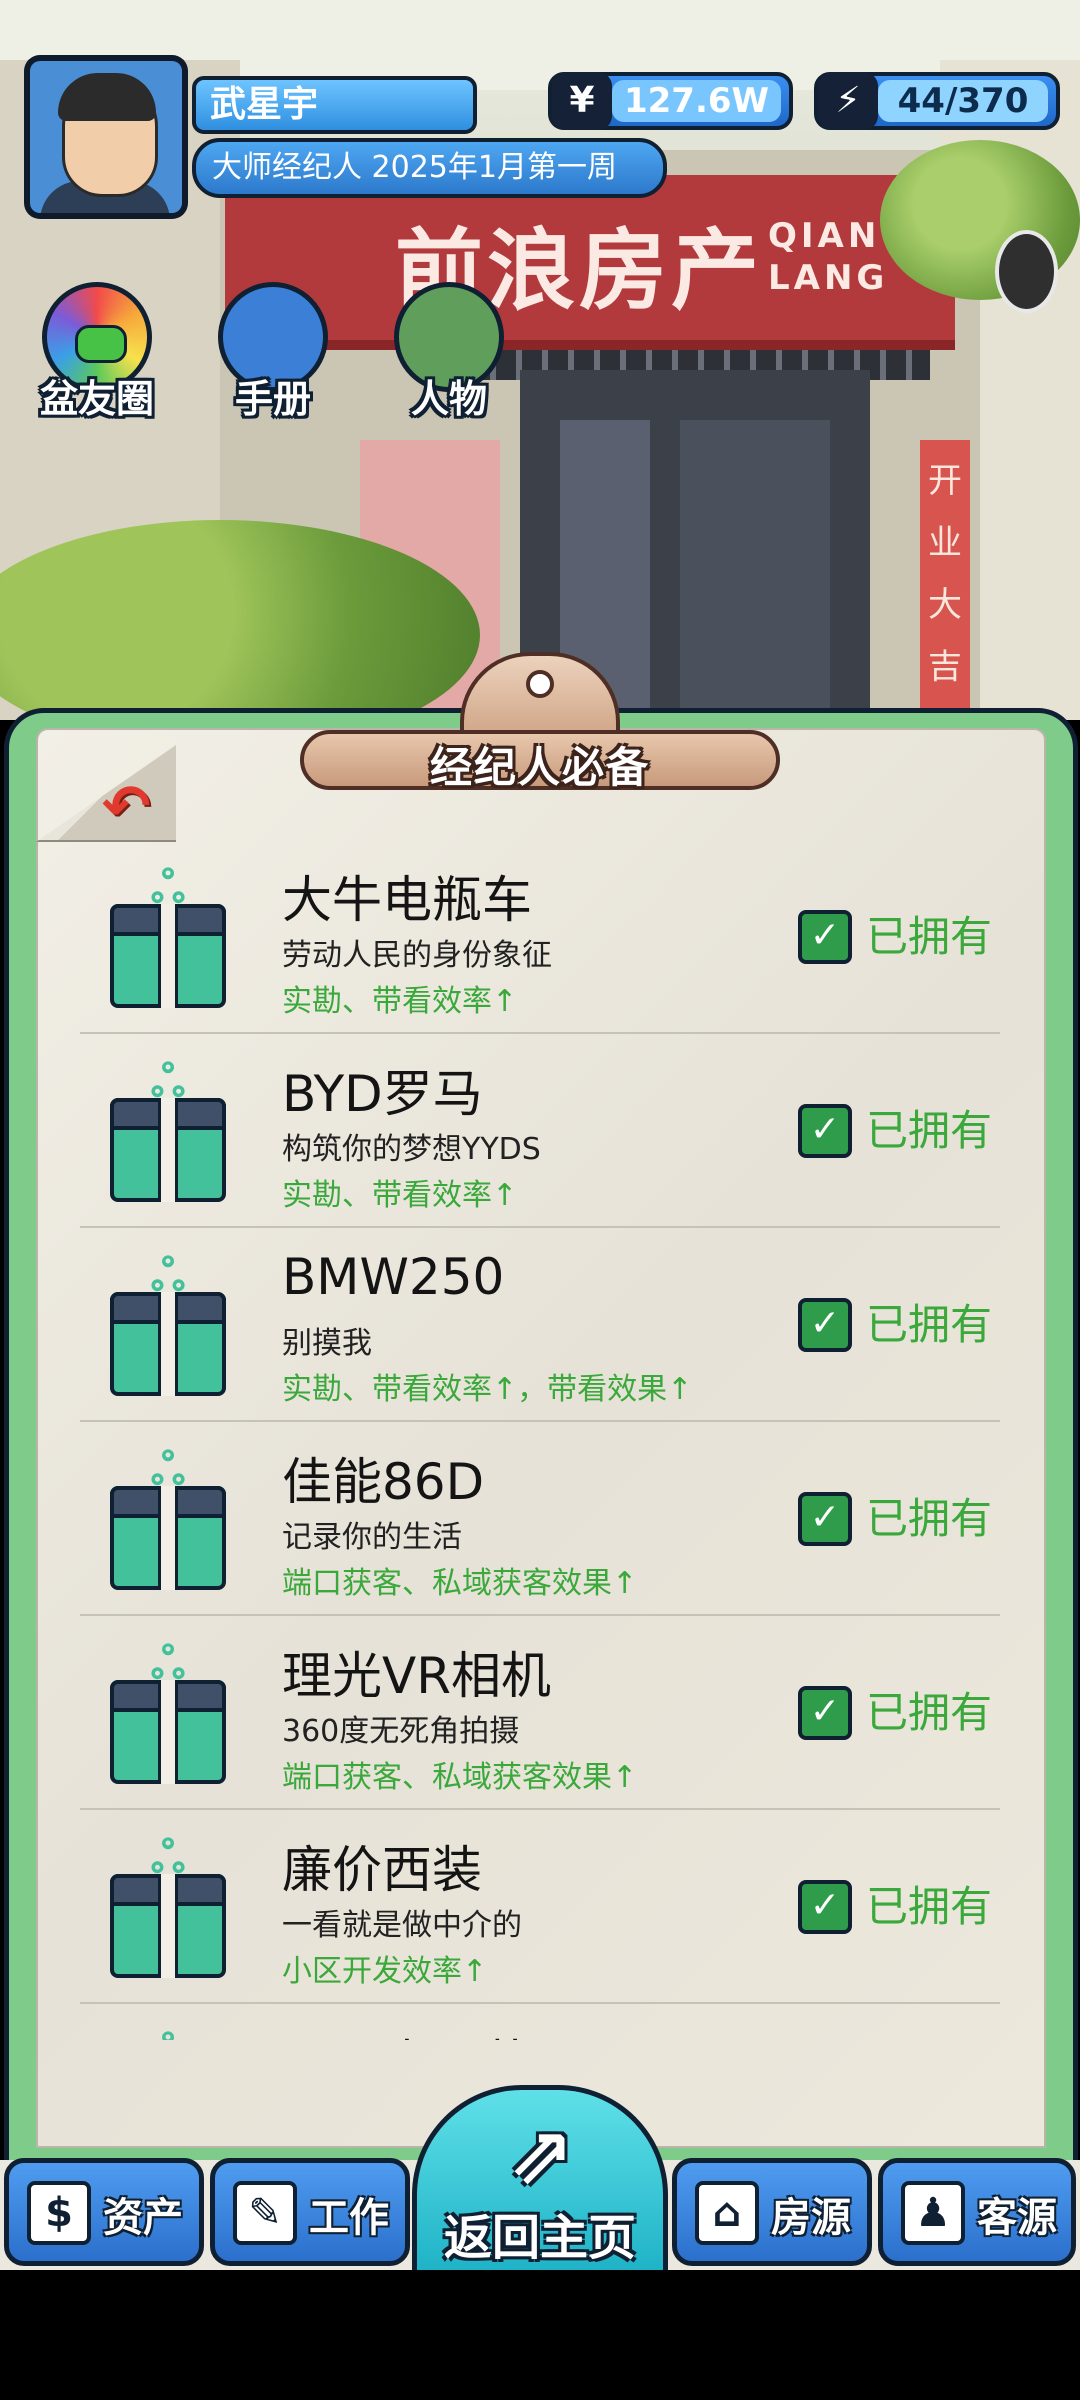 This screenshot has width=1080, height=2400. Describe the element at coordinates (487, 1389) in the screenshot. I see `item-effect: 实勘、带看效率↑，带看效果↑` at that location.